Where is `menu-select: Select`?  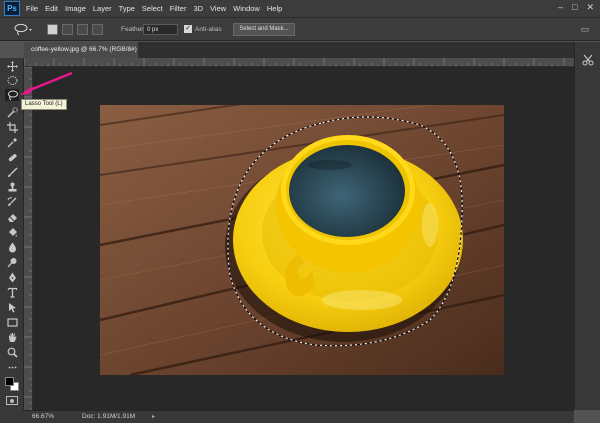 menu-select: Select is located at coordinates (152, 8).